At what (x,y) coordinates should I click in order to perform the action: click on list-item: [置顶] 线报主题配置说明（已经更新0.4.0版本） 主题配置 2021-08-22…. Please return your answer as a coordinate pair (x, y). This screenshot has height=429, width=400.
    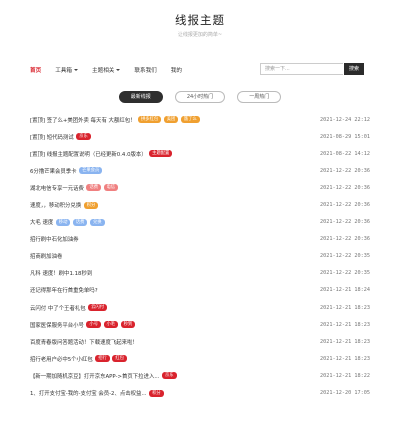
    Looking at the image, I should click on (200, 153).